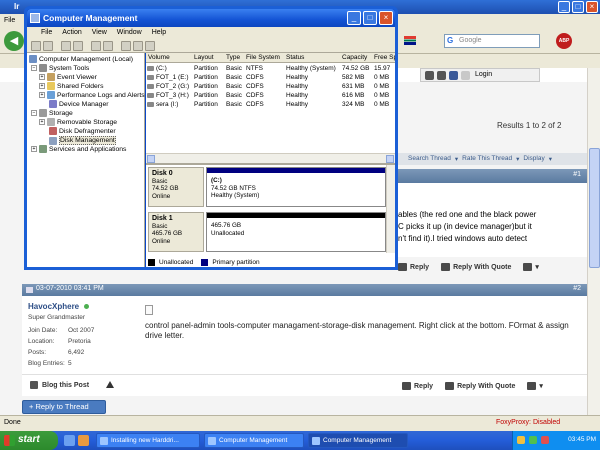  What do you see at coordinates (446, 267) in the screenshot?
I see `quote-icon` at bounding box center [446, 267].